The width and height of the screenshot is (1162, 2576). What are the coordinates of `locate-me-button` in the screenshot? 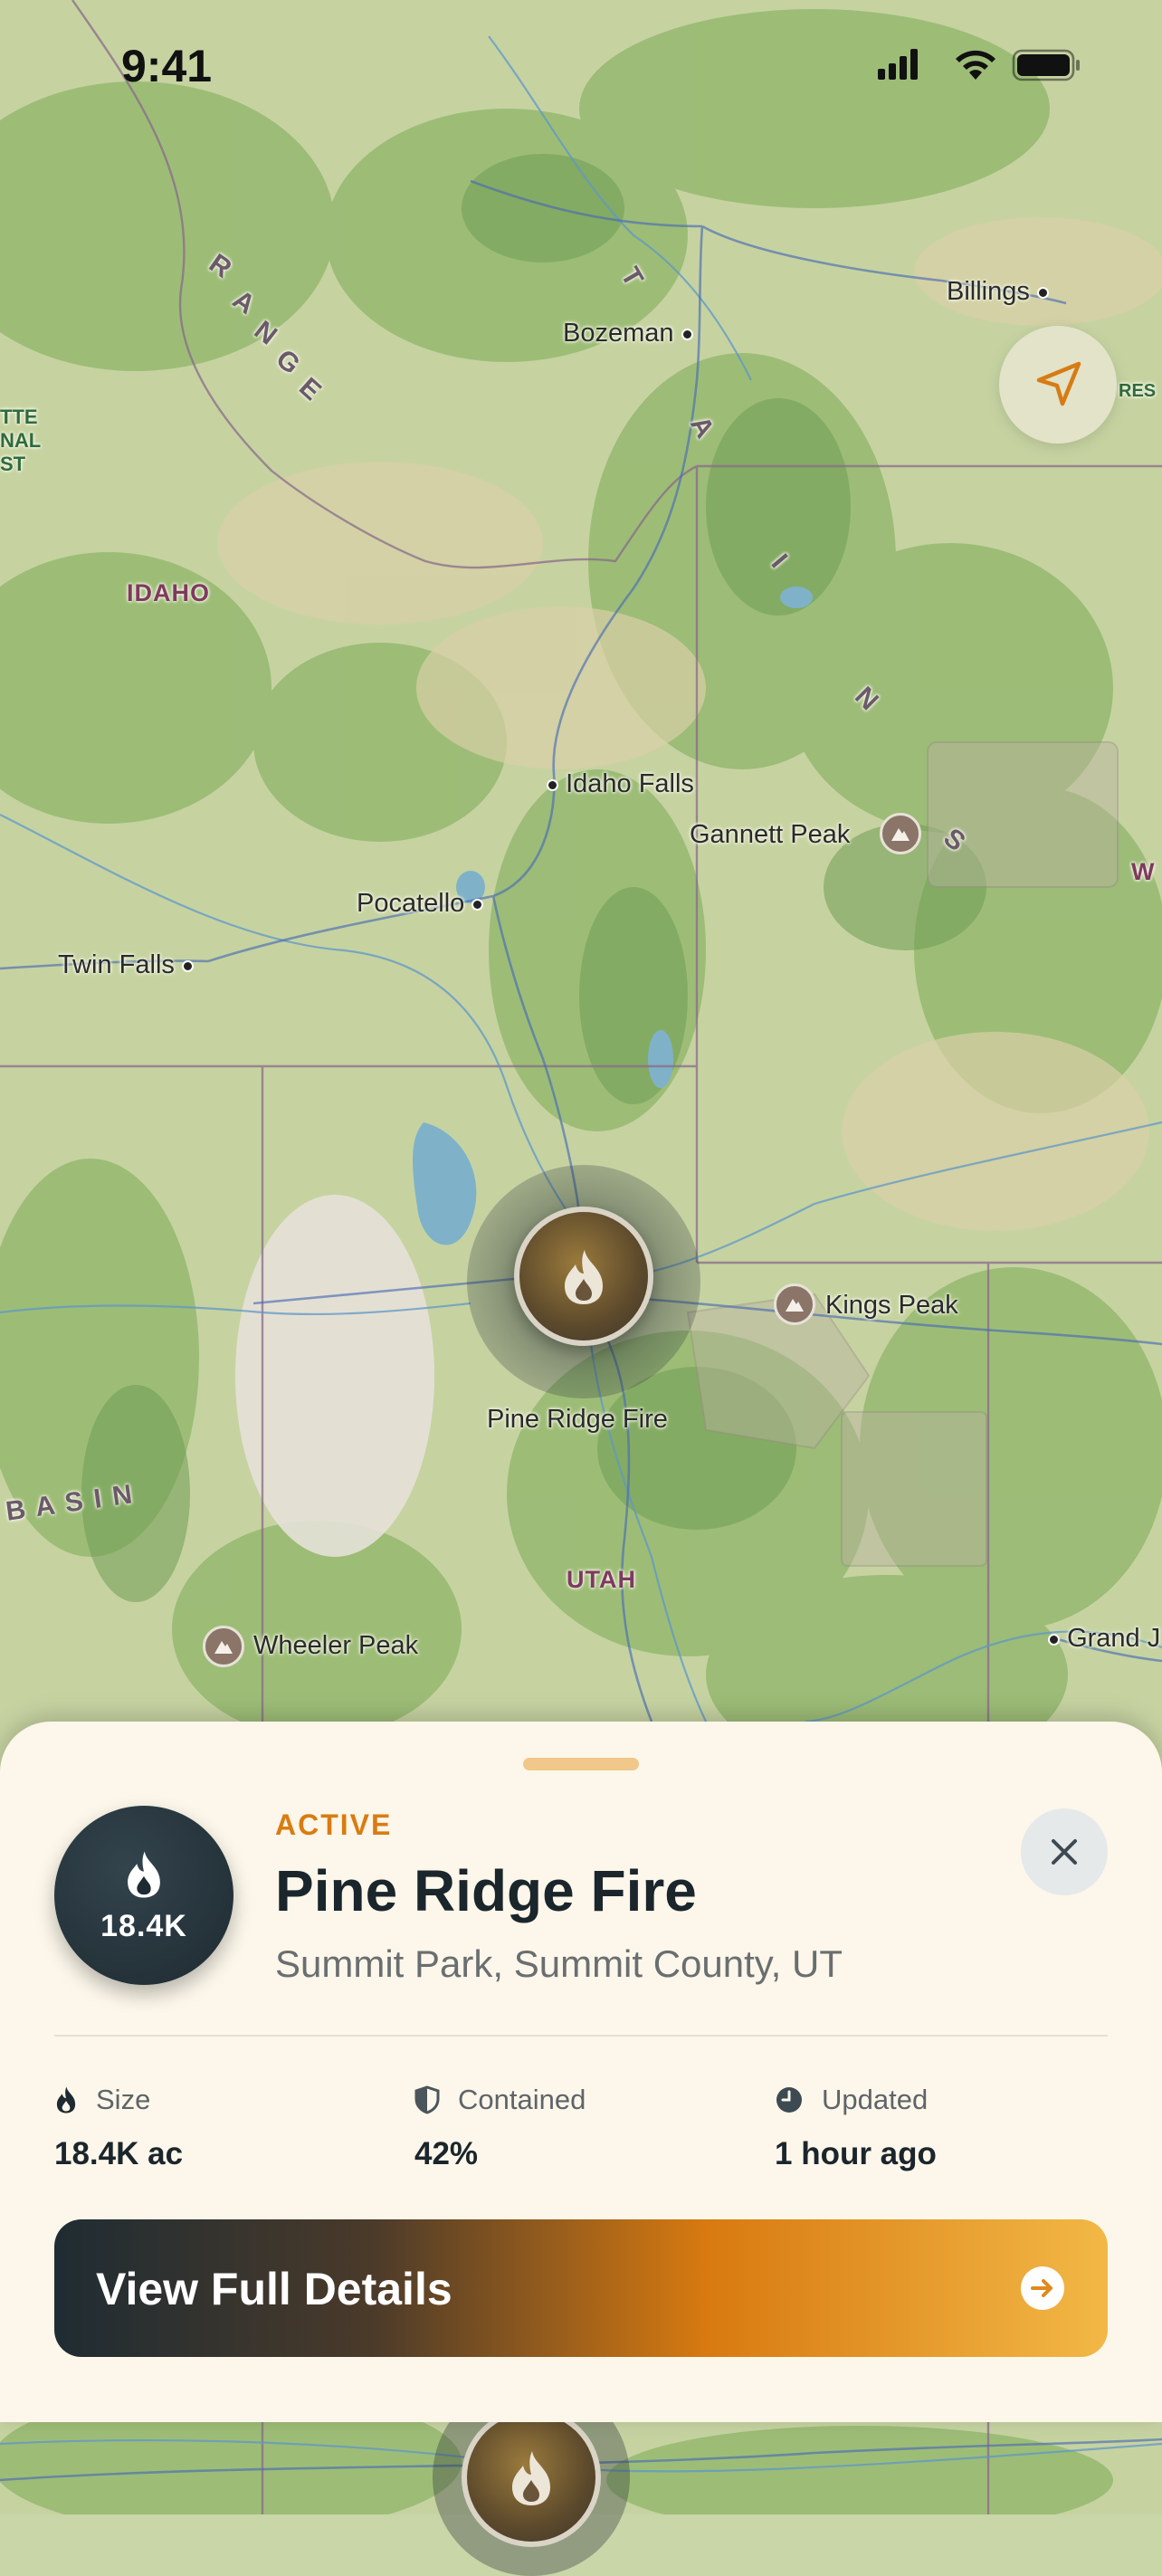 It's located at (1058, 385).